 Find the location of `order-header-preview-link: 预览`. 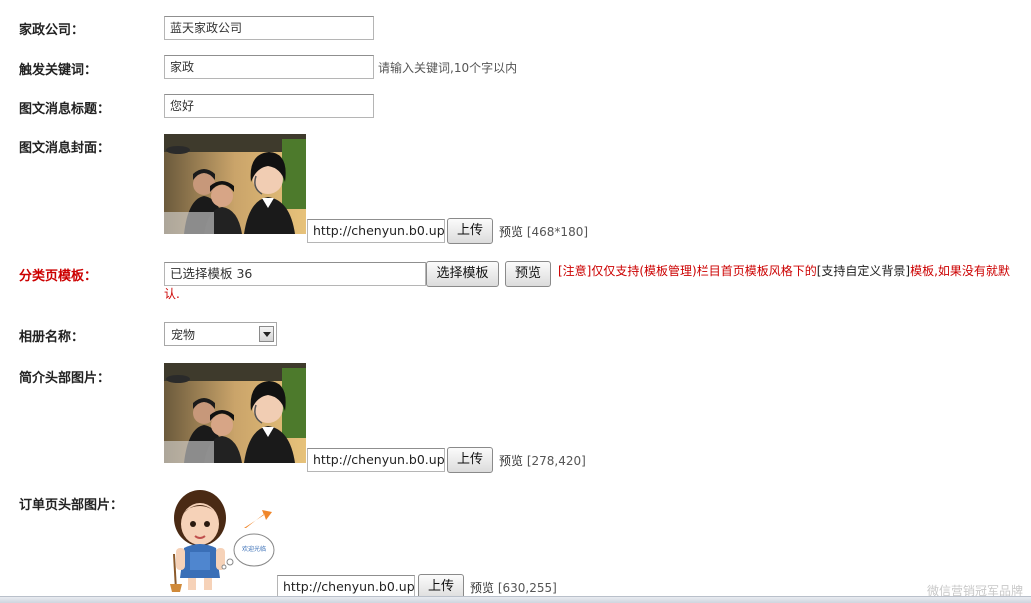

order-header-preview-link: 预览 is located at coordinates (482, 588).